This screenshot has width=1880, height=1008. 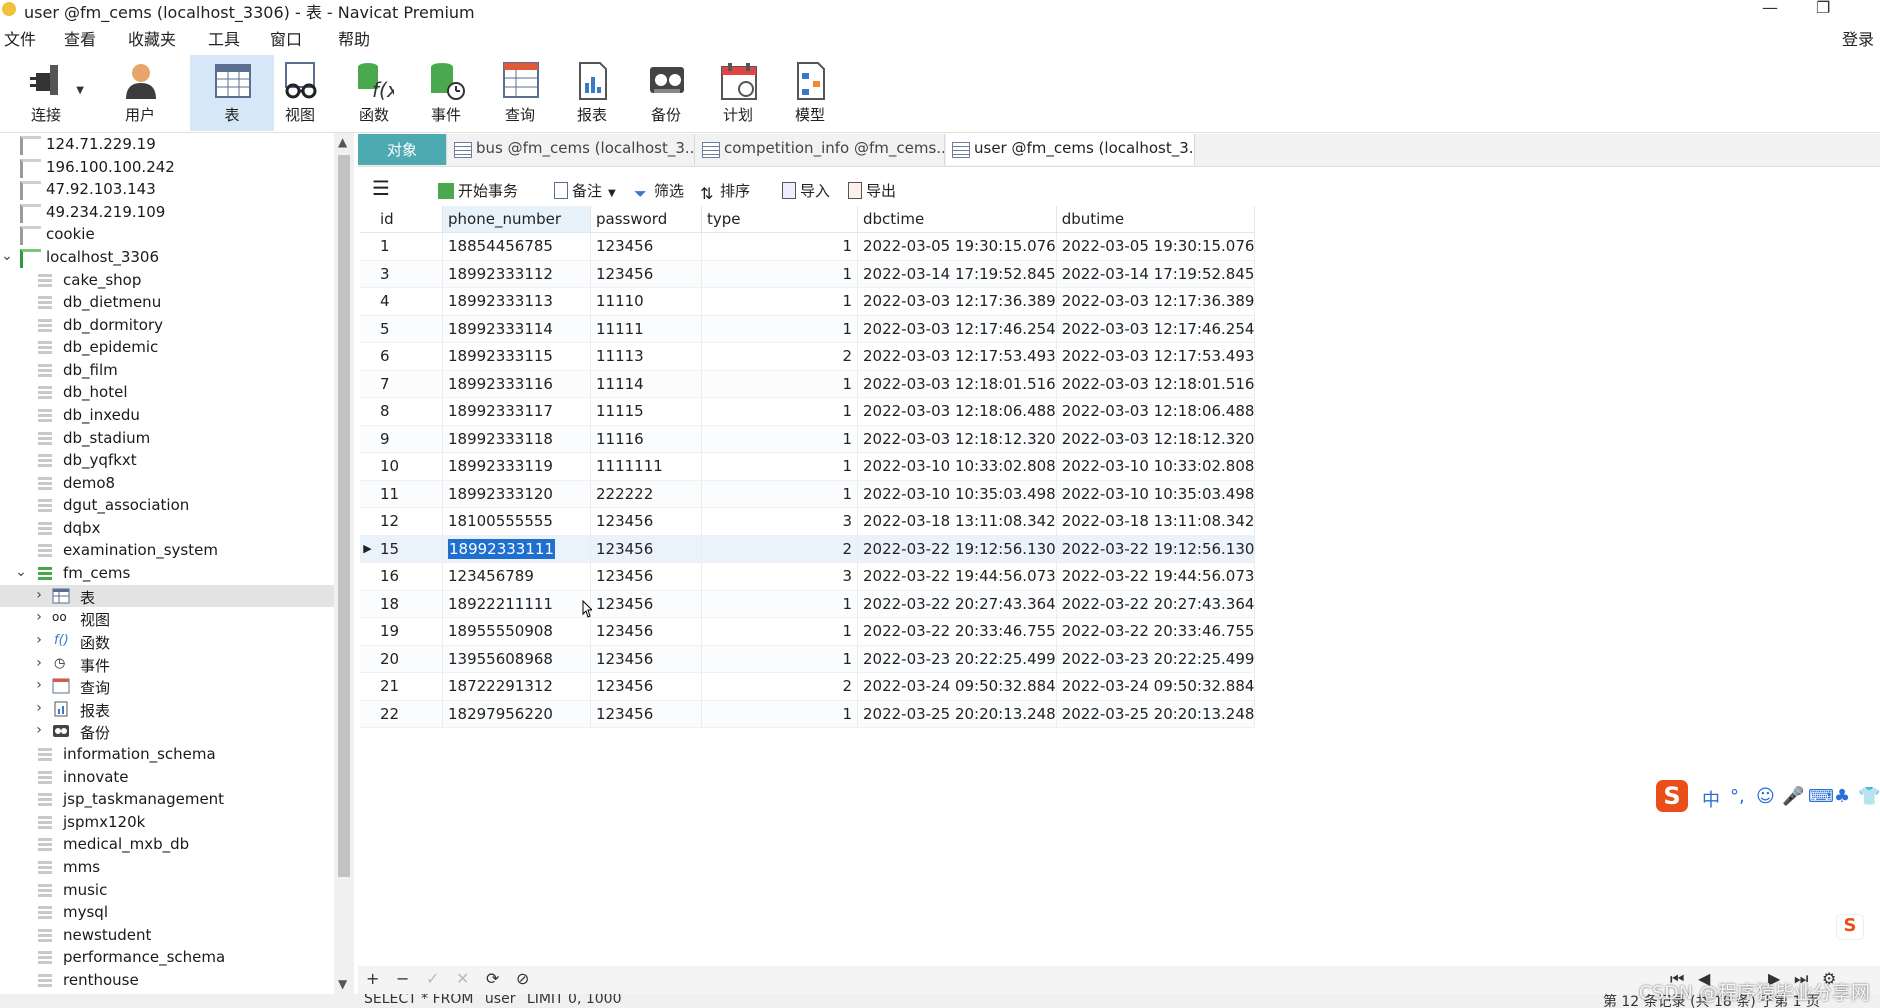 What do you see at coordinates (167, 890) in the screenshot?
I see `tree-item-db: music` at bounding box center [167, 890].